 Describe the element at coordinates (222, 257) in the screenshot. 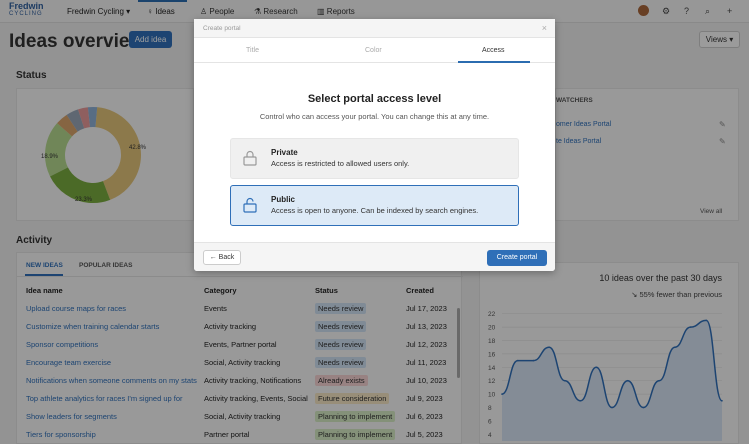

I see `back-button: ← Back` at that location.